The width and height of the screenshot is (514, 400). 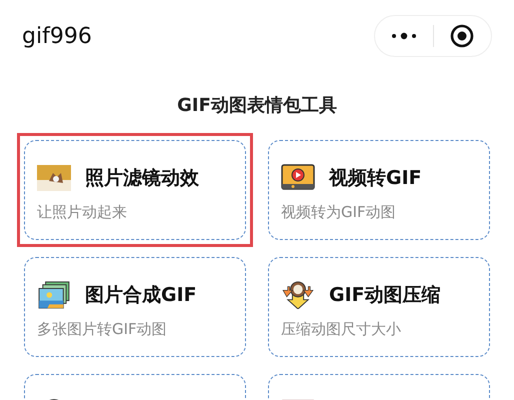 What do you see at coordinates (142, 178) in the screenshot?
I see `tool-title: 照片滤镜动效` at bounding box center [142, 178].